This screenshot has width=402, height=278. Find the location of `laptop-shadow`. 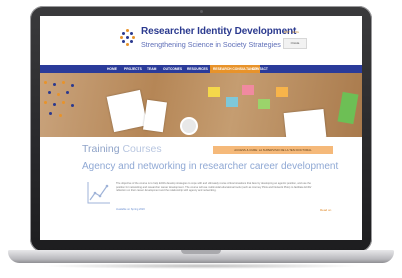

laptop-shadow is located at coordinates (201, 266).